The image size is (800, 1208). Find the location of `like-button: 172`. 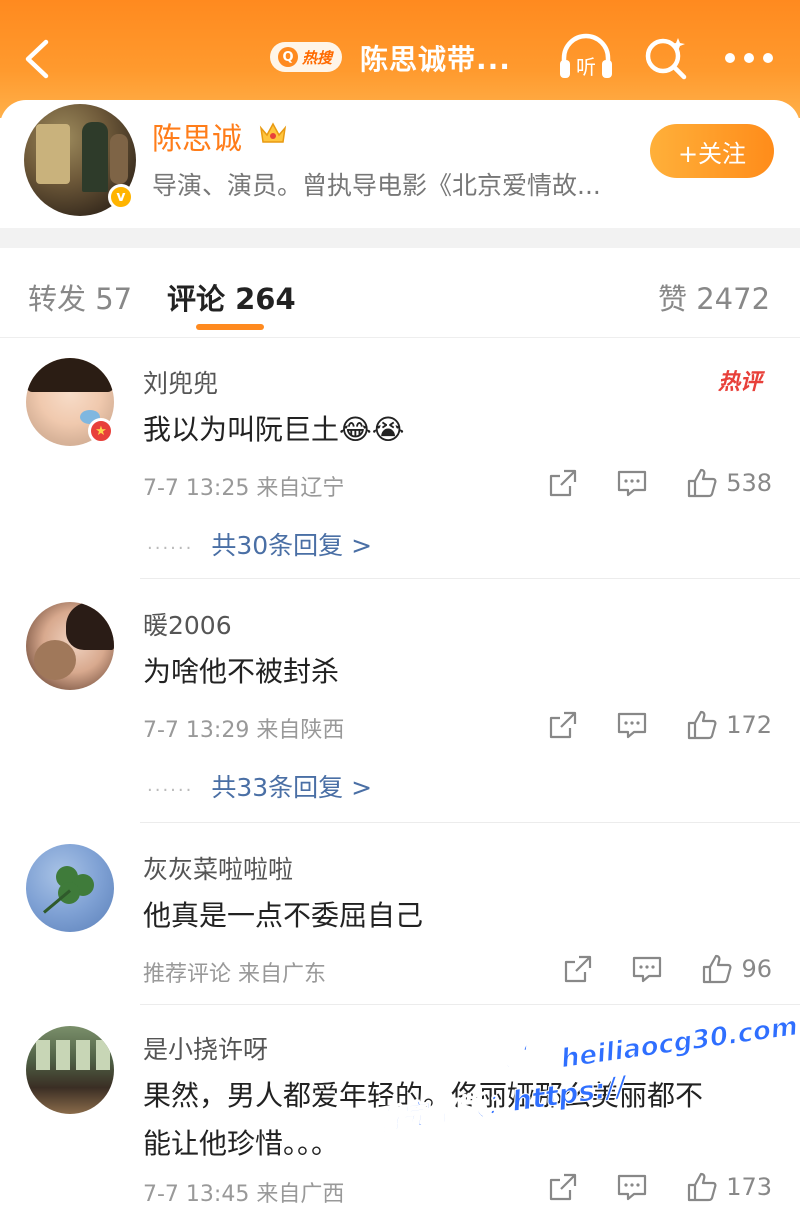

like-button: 172 is located at coordinates (729, 725).